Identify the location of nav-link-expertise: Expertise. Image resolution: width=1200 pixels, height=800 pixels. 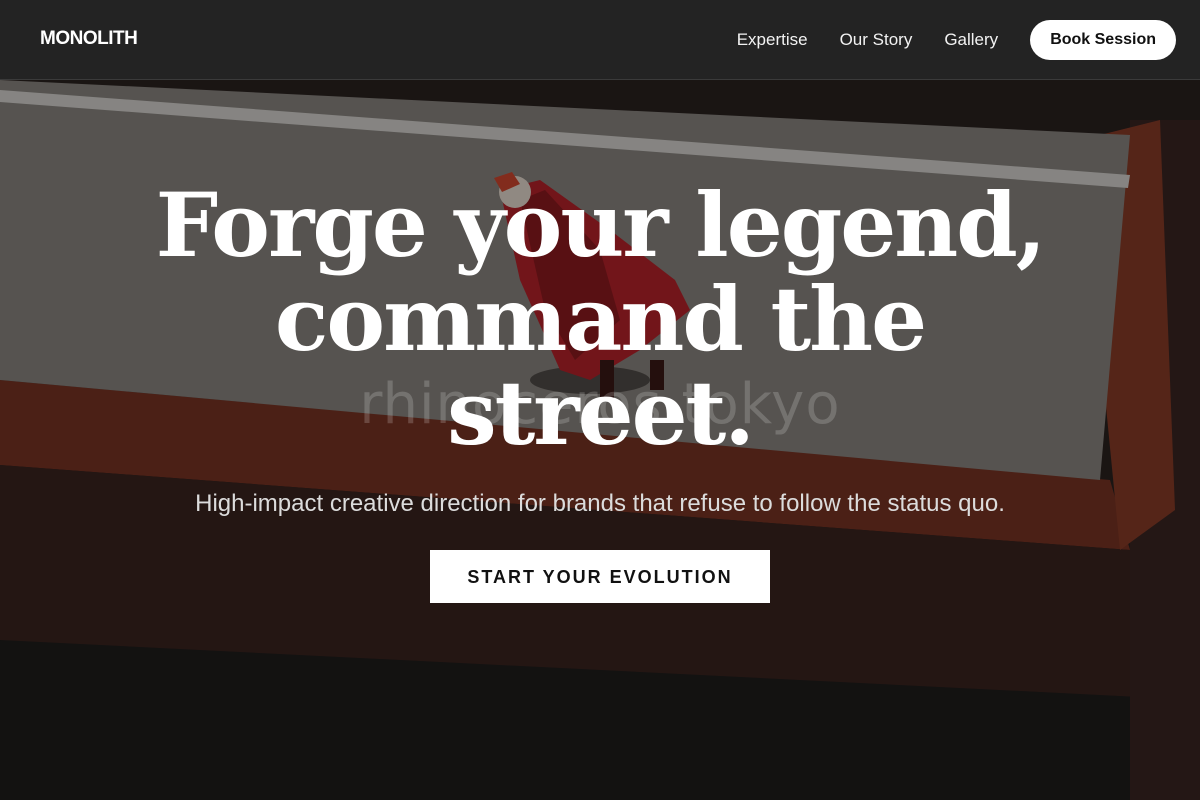
(772, 40).